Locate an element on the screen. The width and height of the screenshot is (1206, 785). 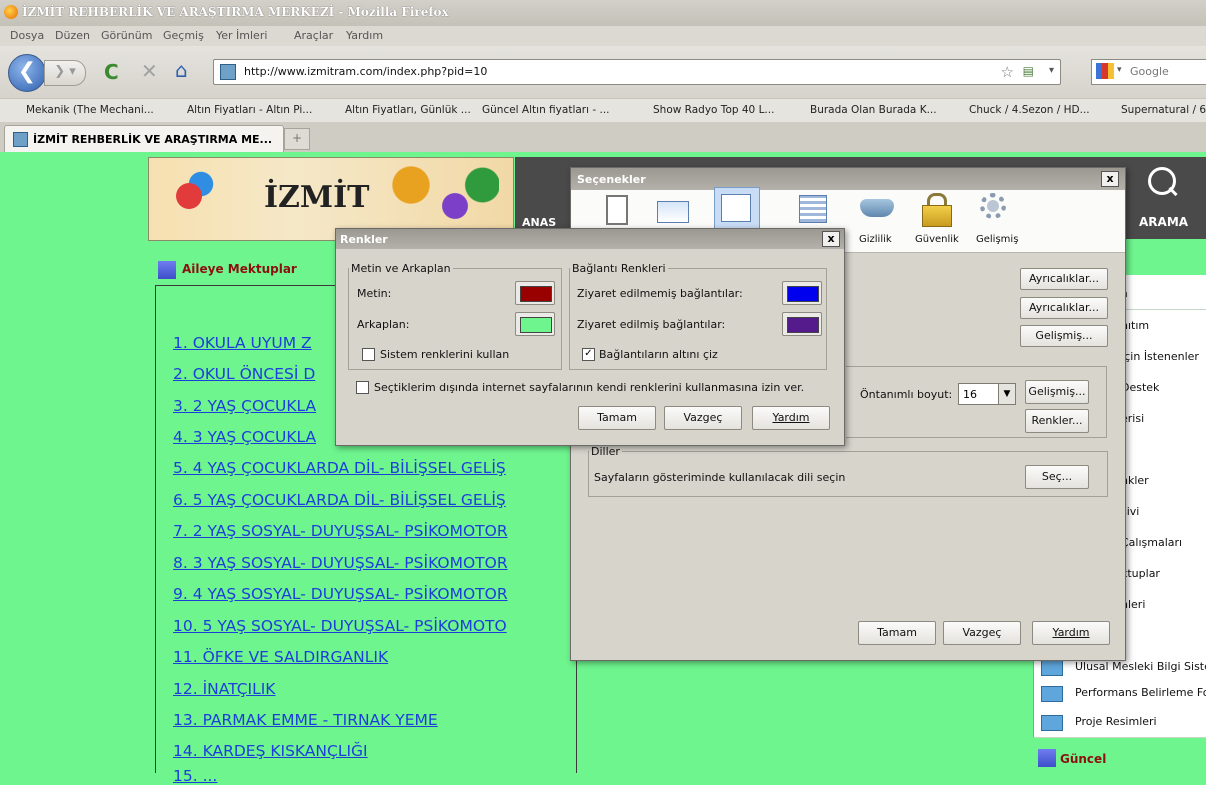
hands-decoration-icon is located at coordinates (189, 196).